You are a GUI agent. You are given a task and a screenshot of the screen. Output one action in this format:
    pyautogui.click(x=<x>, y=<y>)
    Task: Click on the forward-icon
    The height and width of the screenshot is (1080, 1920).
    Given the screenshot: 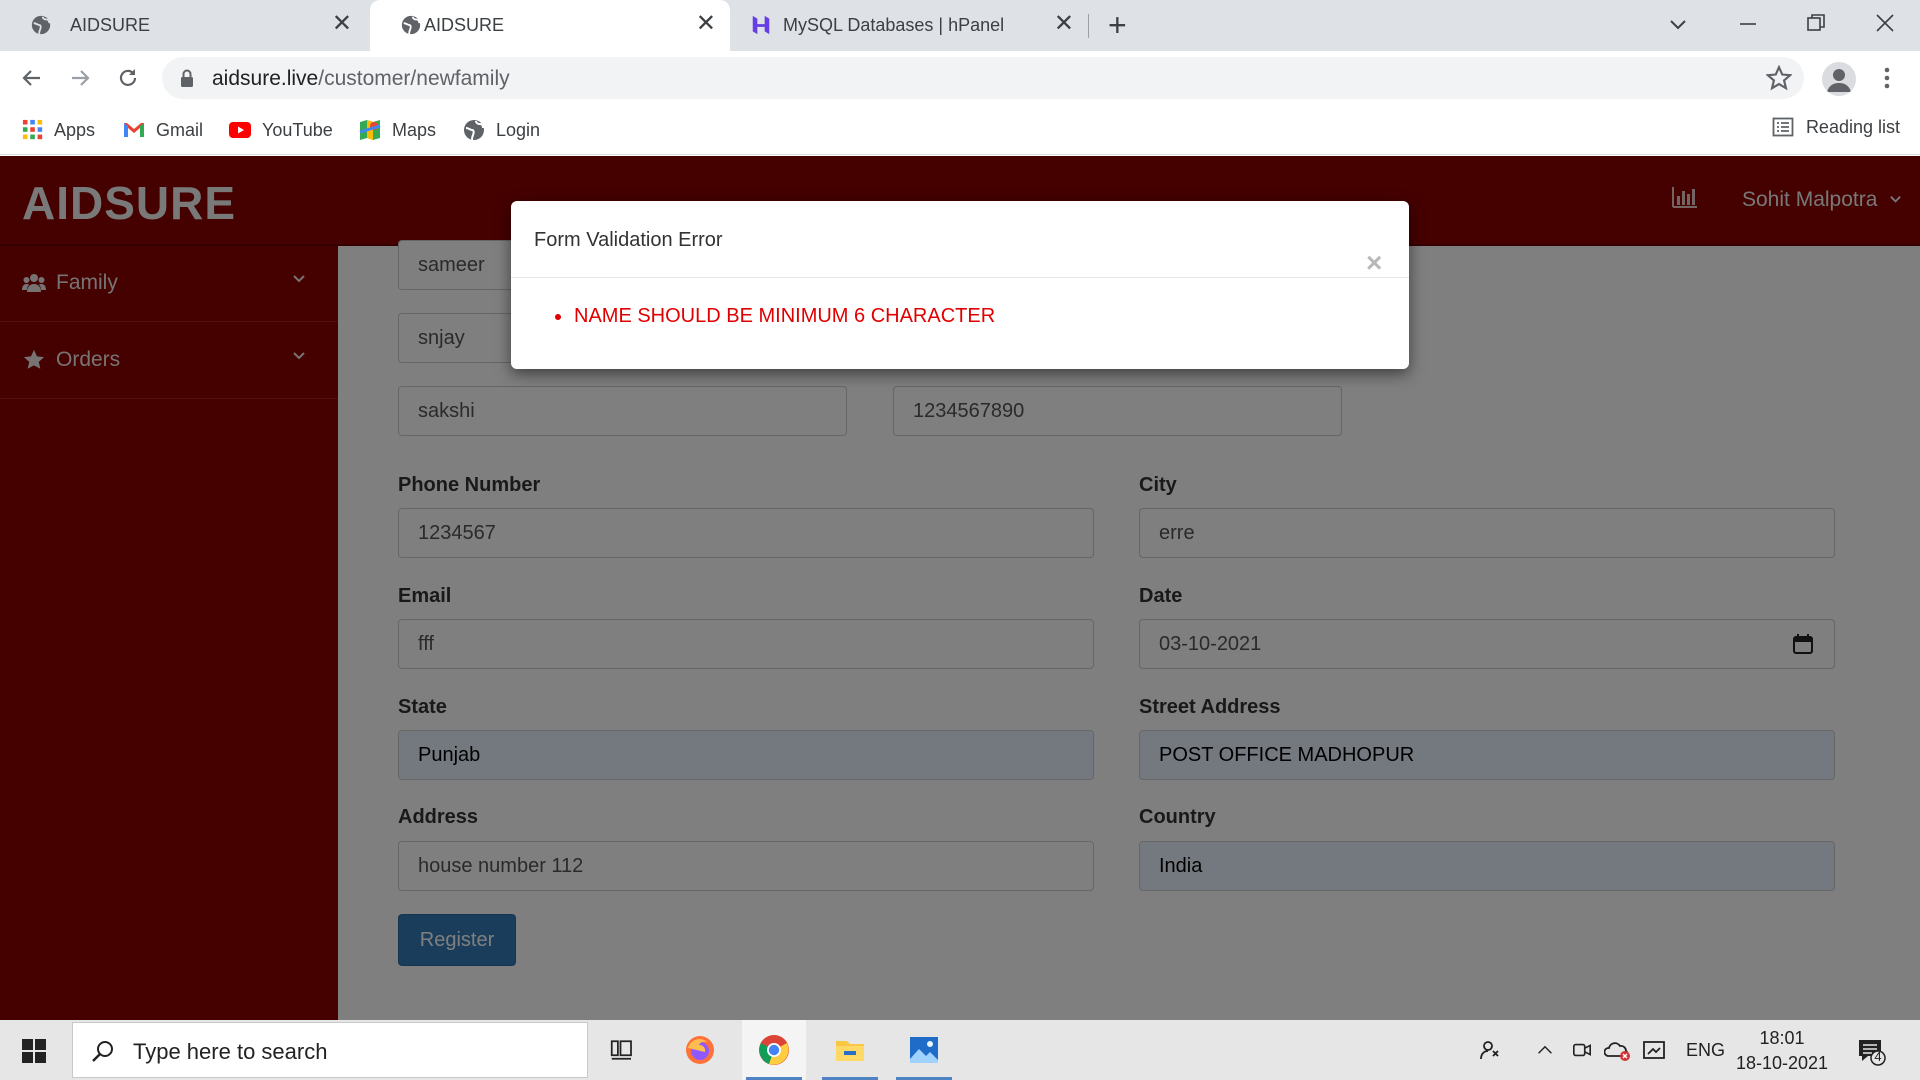 What is the action you would take?
    pyautogui.click(x=80, y=78)
    